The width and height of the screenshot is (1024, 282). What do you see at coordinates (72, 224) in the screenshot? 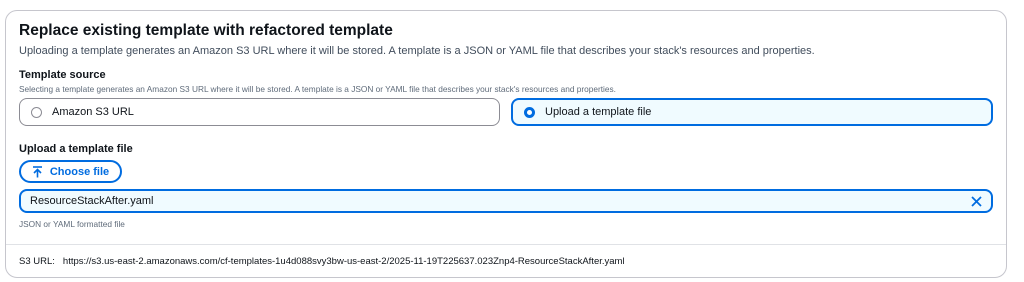
I see `file-format-hint: JSON or YAML formatted file` at bounding box center [72, 224].